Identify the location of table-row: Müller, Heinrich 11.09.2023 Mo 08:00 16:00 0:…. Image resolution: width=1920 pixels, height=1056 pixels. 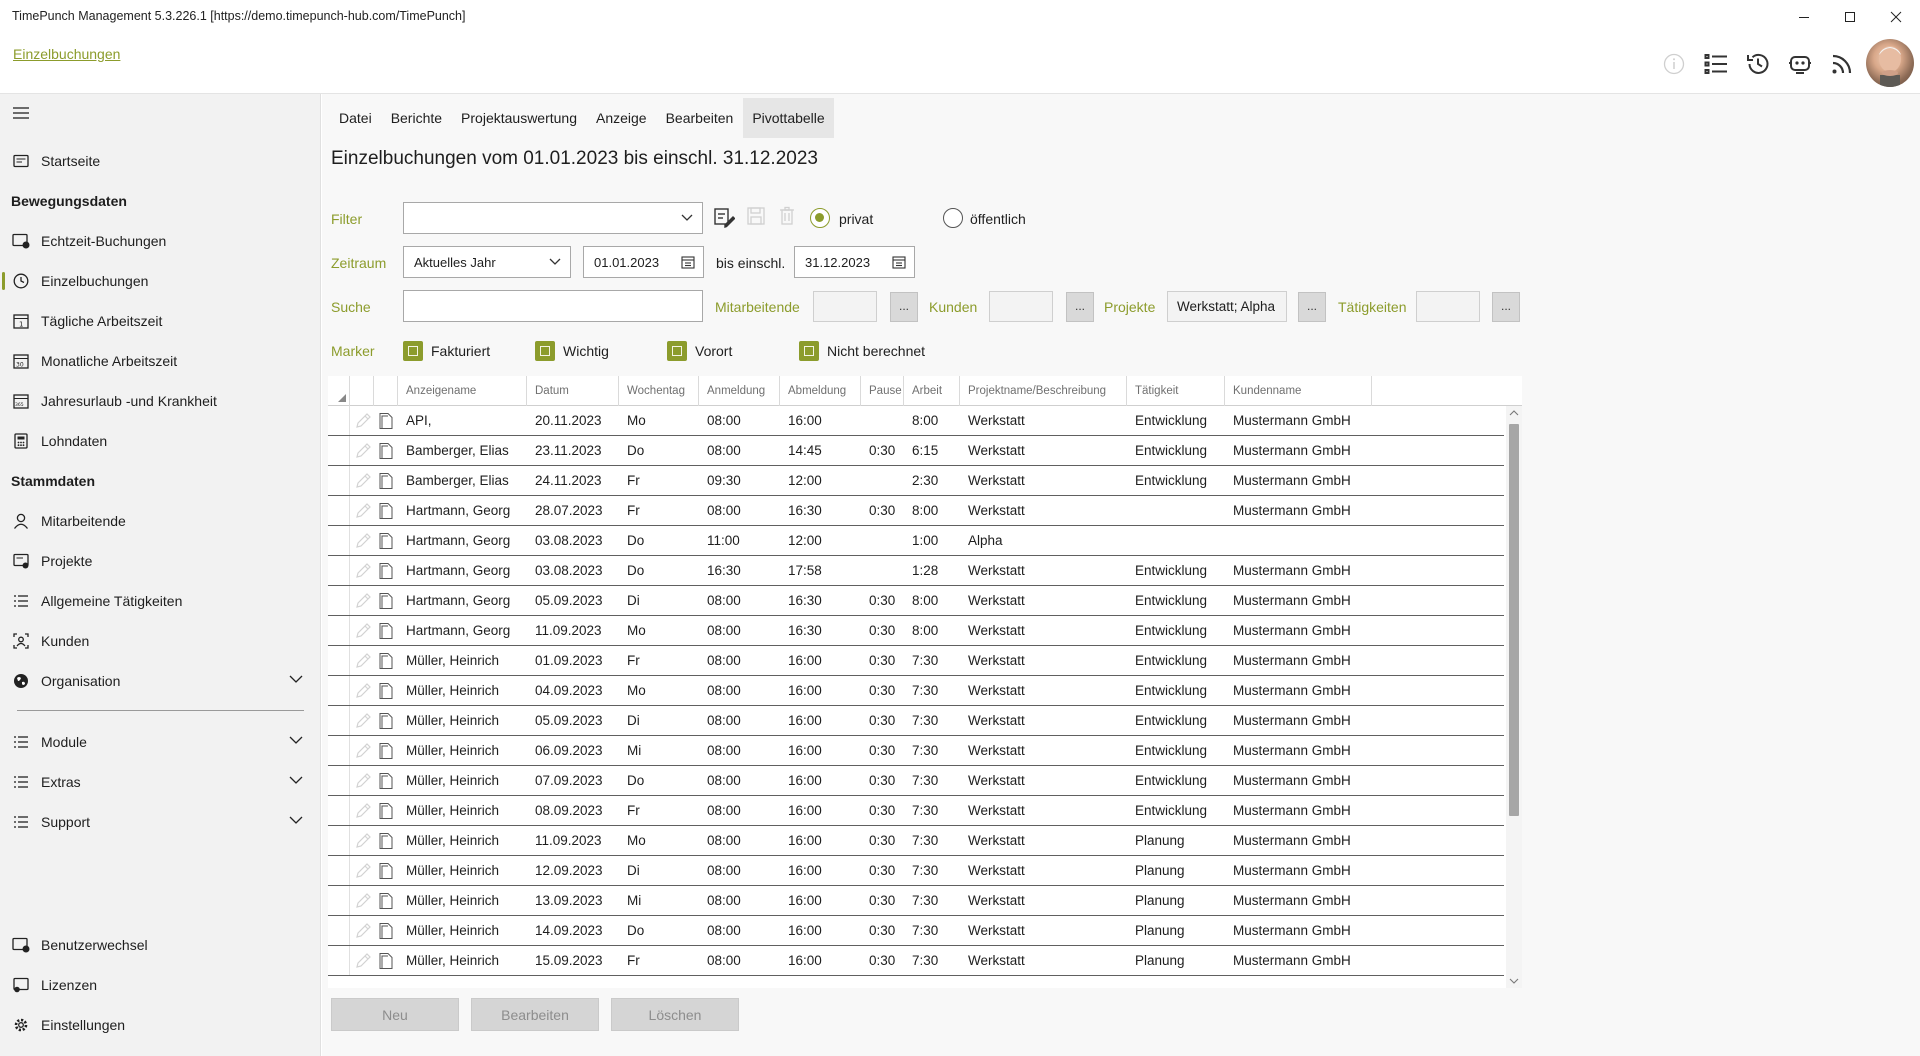
(916, 841).